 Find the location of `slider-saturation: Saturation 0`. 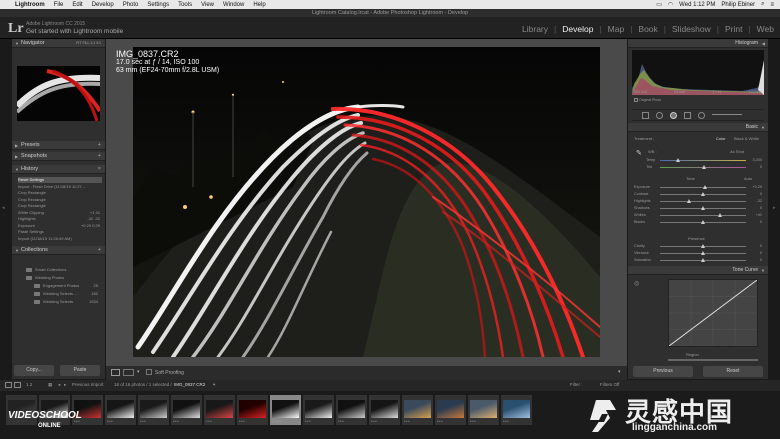

slider-saturation: Saturation 0 is located at coordinates (698, 260).